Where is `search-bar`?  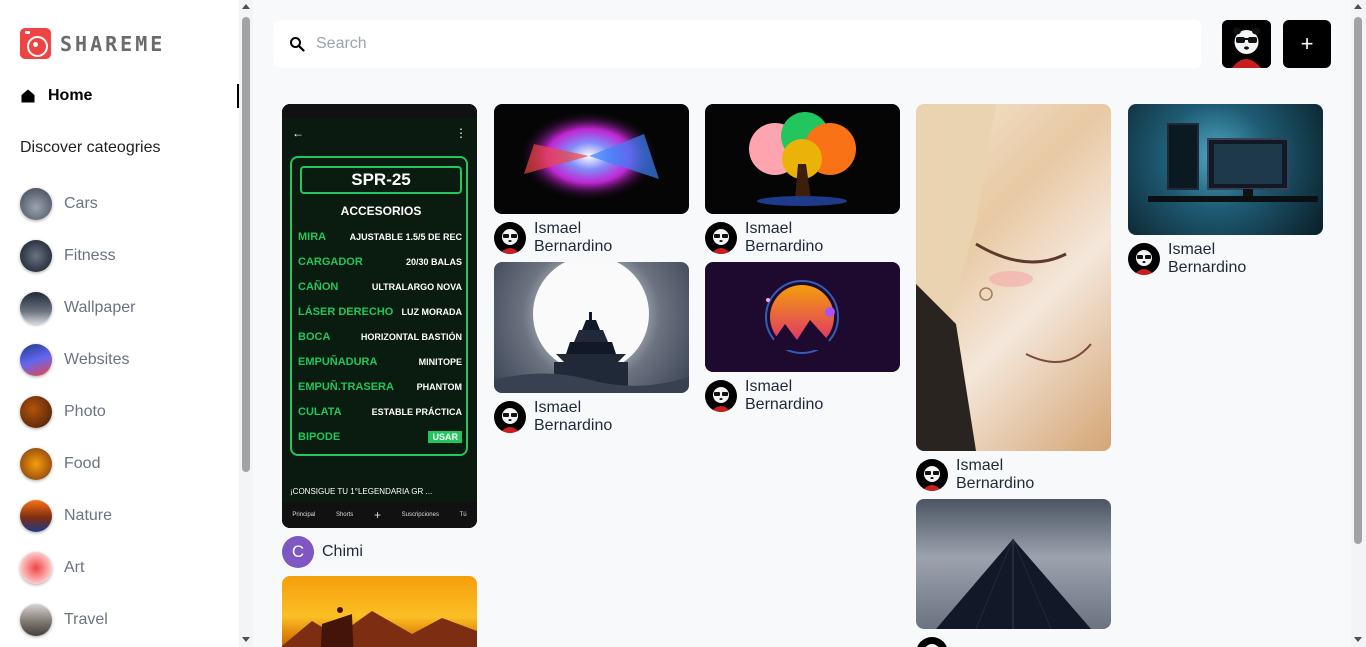 search-bar is located at coordinates (737, 44).